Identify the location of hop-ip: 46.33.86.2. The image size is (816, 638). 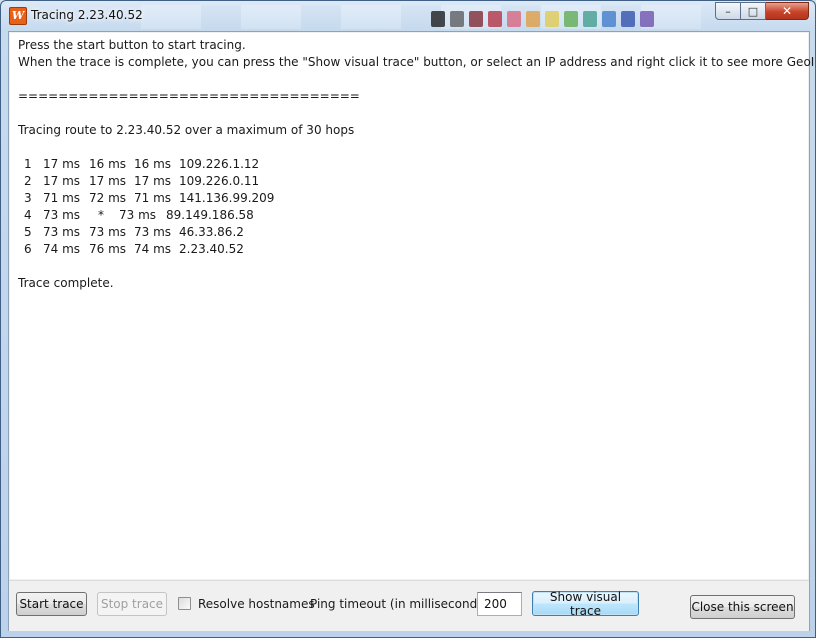
(211, 232).